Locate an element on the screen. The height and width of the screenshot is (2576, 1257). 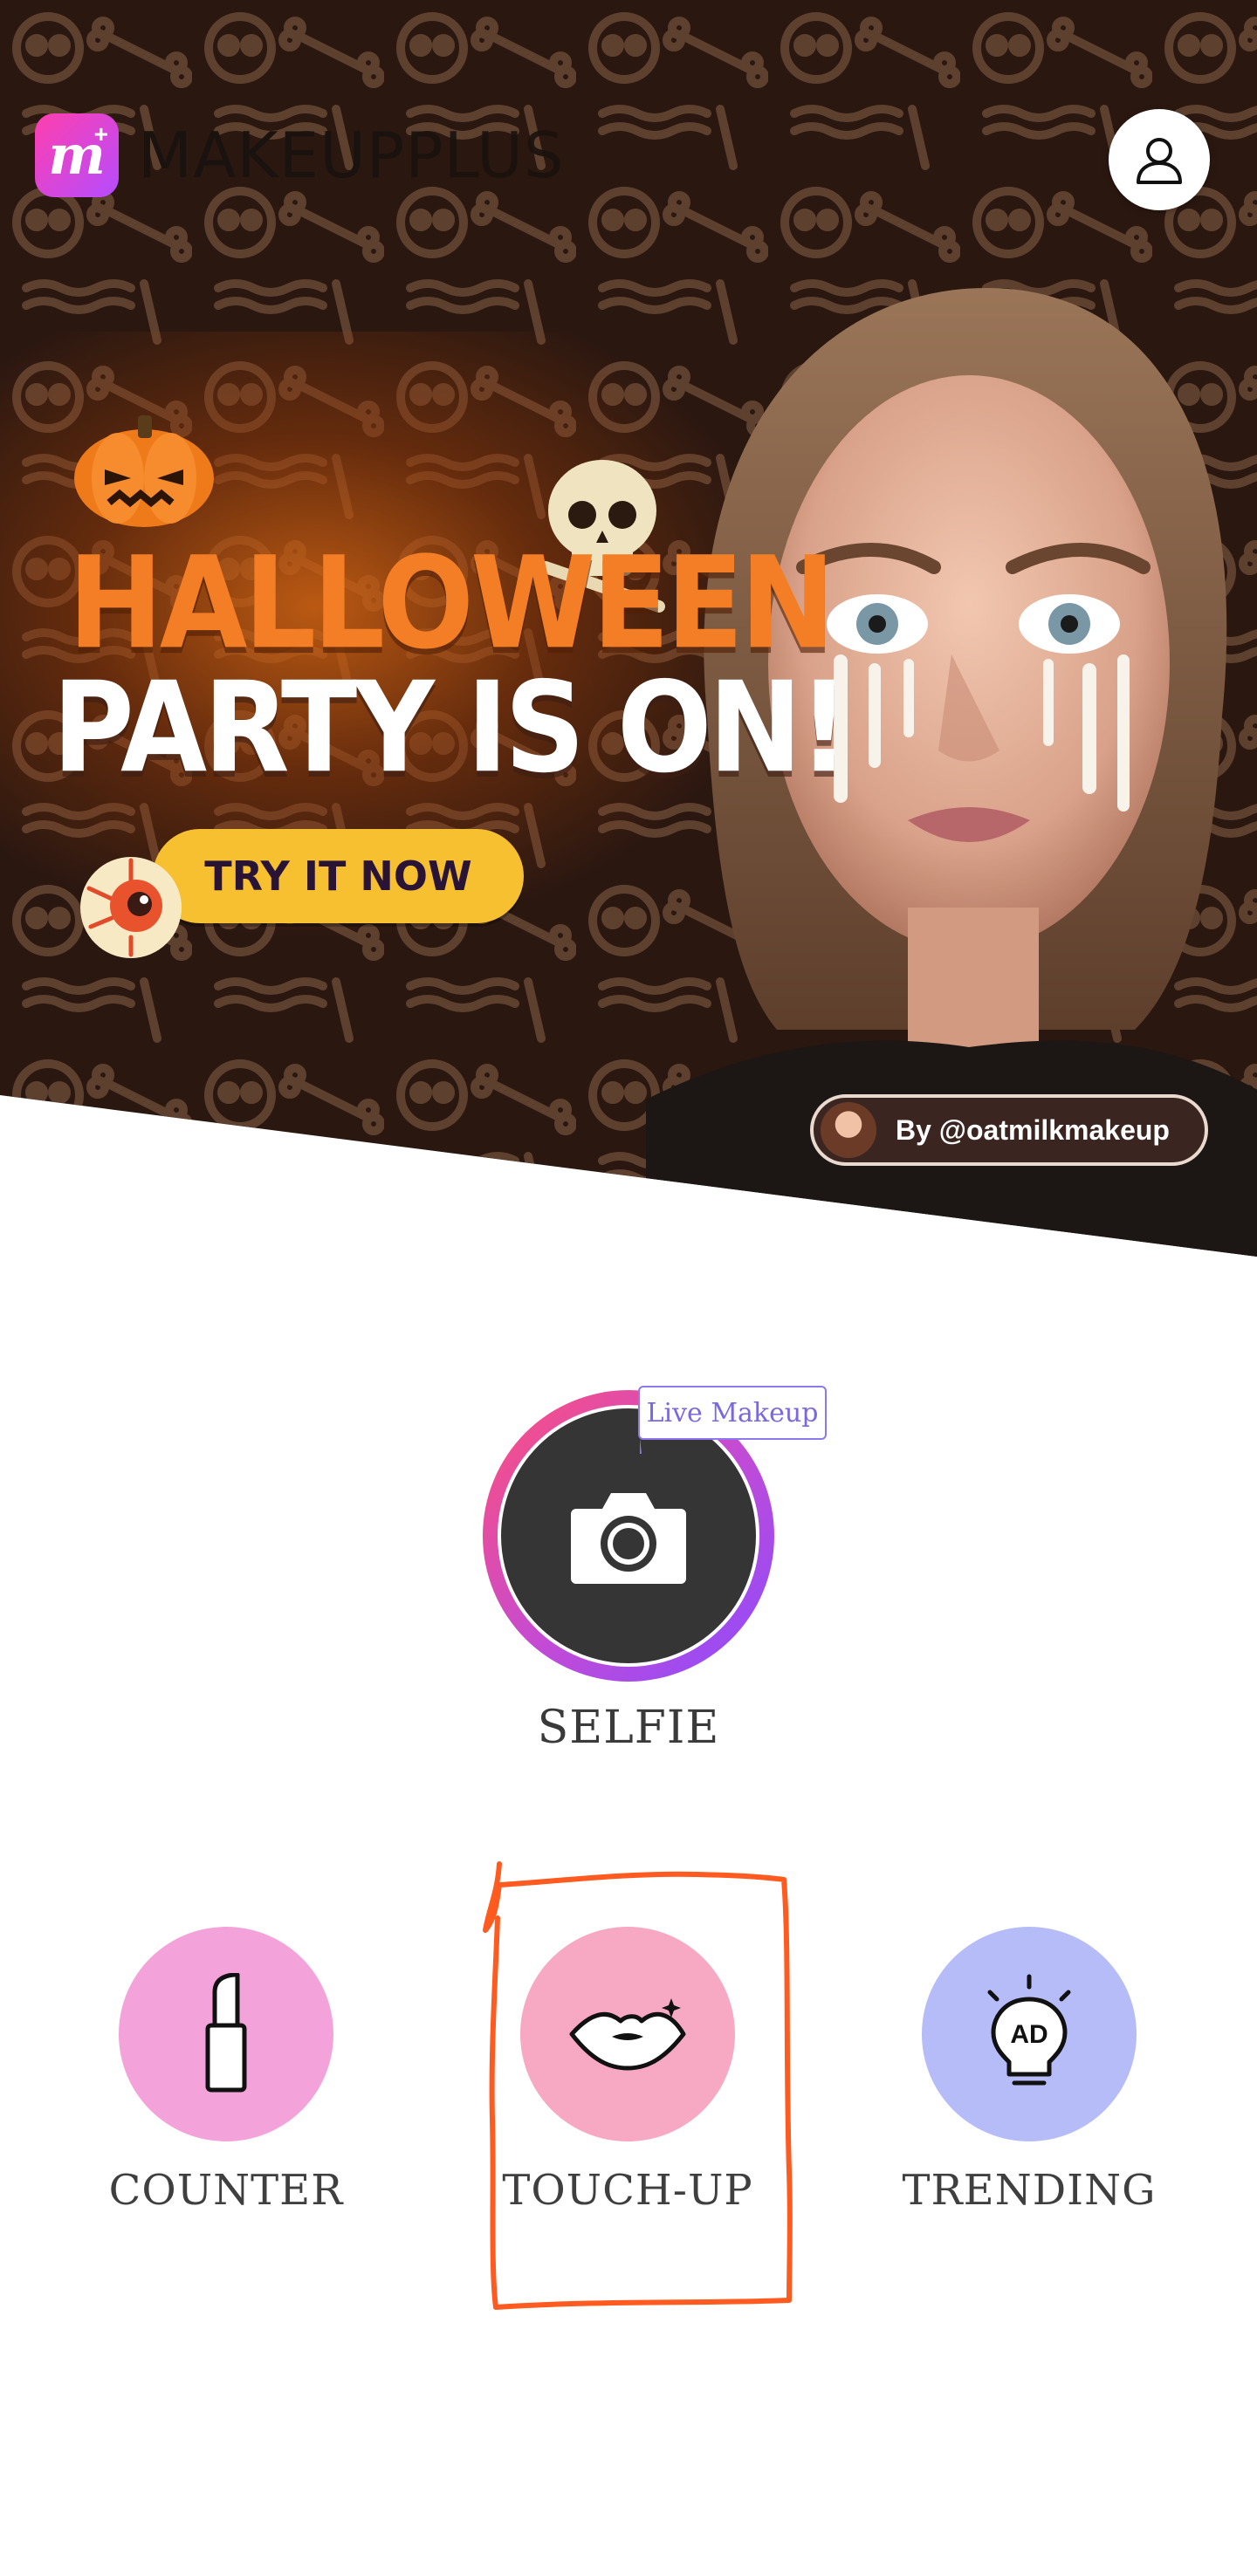
eyeball-icon is located at coordinates (131, 908).